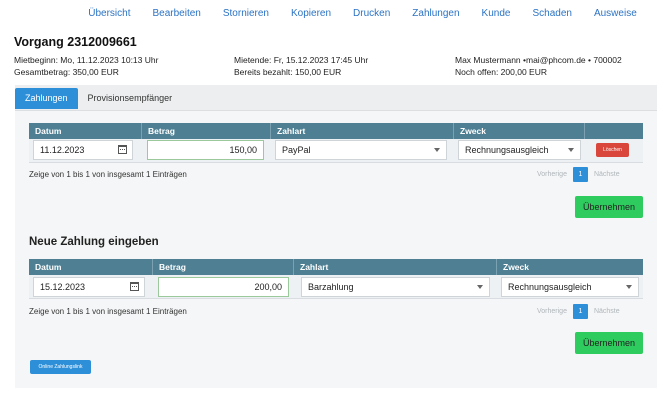  I want to click on new-payment-heading: Neue Zahlung eingeben, so click(94, 242).